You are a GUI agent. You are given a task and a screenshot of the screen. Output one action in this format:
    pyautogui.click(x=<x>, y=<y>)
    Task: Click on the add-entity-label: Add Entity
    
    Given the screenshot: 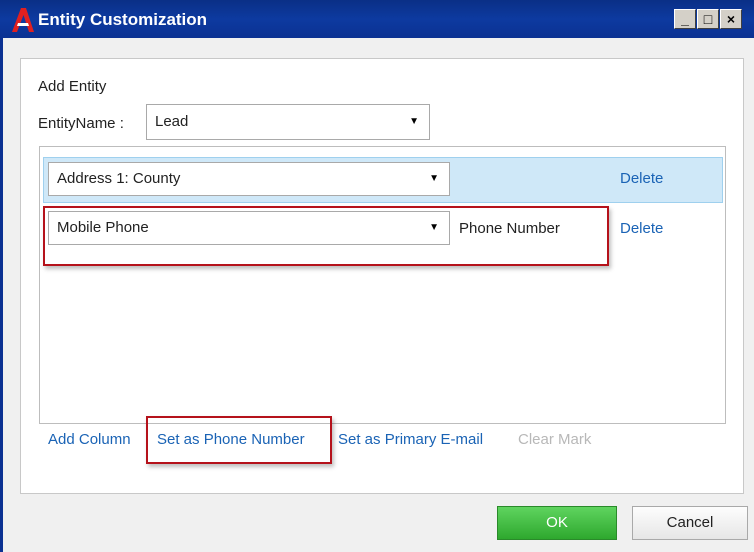 What is the action you would take?
    pyautogui.click(x=72, y=86)
    